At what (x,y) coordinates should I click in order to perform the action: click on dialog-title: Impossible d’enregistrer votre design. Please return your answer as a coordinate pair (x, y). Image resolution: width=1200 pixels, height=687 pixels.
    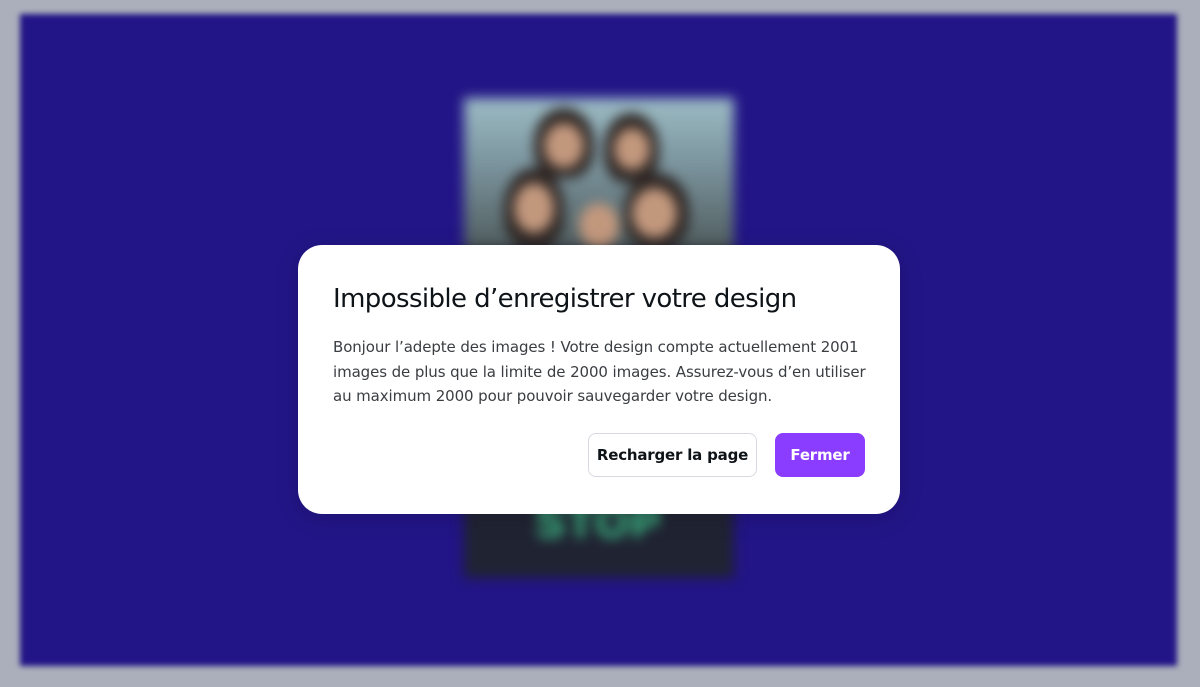
    Looking at the image, I should click on (565, 299).